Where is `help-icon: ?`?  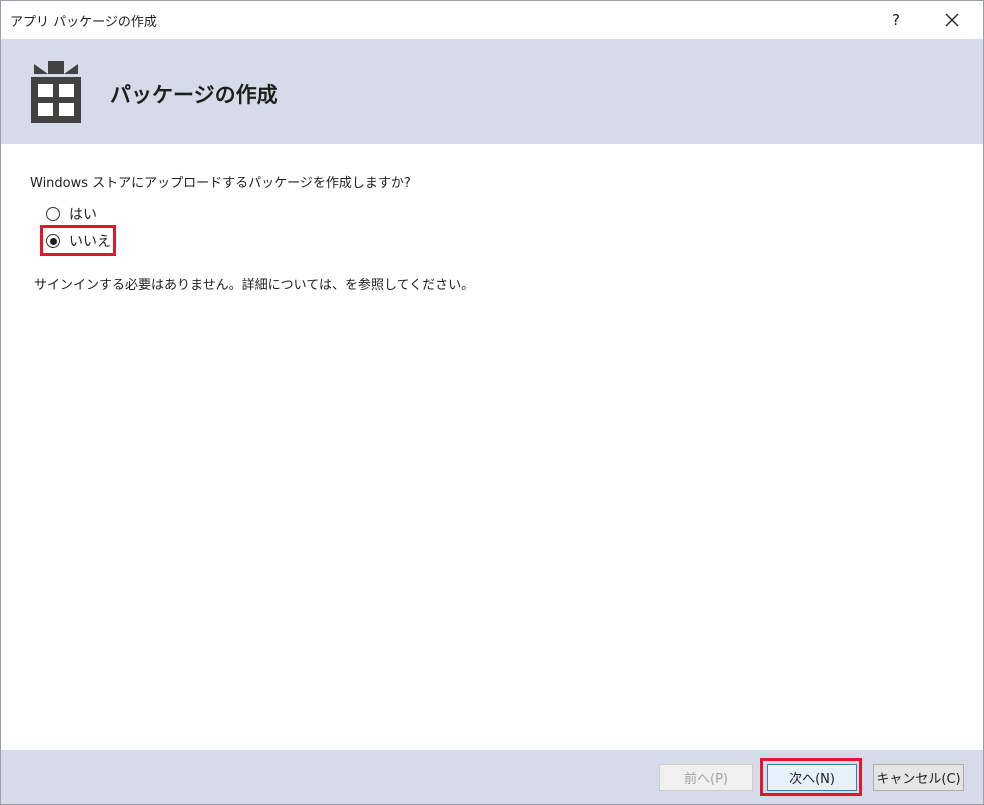 help-icon: ? is located at coordinates (896, 20).